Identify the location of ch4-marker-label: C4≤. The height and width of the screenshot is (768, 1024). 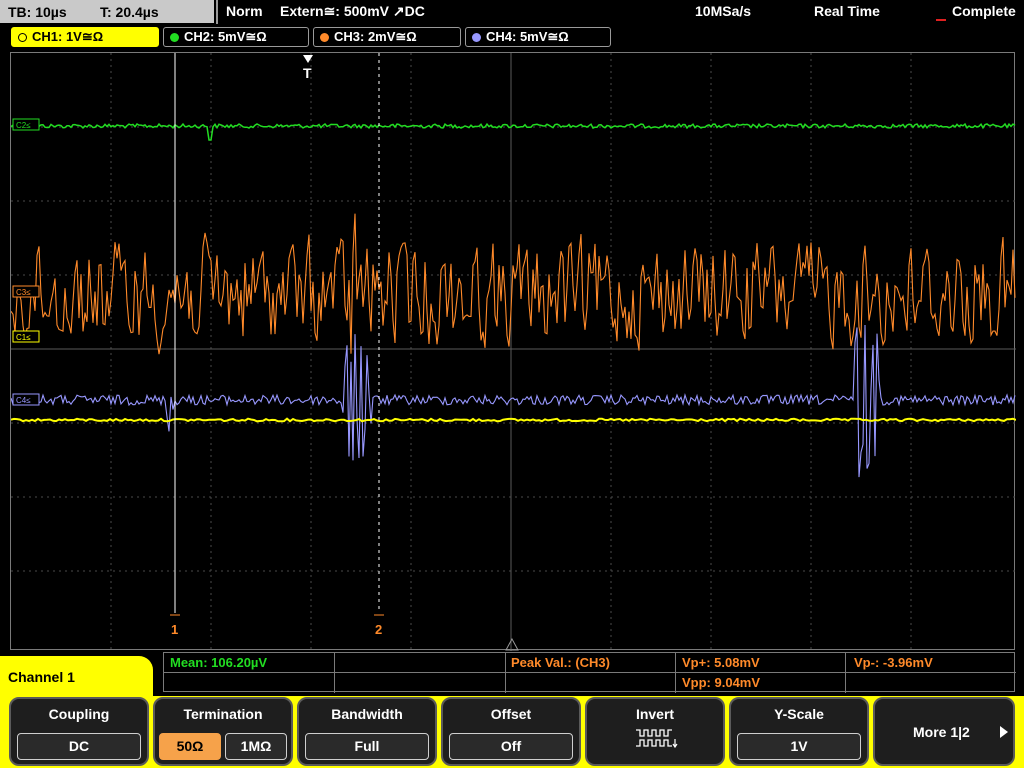
(23, 400).